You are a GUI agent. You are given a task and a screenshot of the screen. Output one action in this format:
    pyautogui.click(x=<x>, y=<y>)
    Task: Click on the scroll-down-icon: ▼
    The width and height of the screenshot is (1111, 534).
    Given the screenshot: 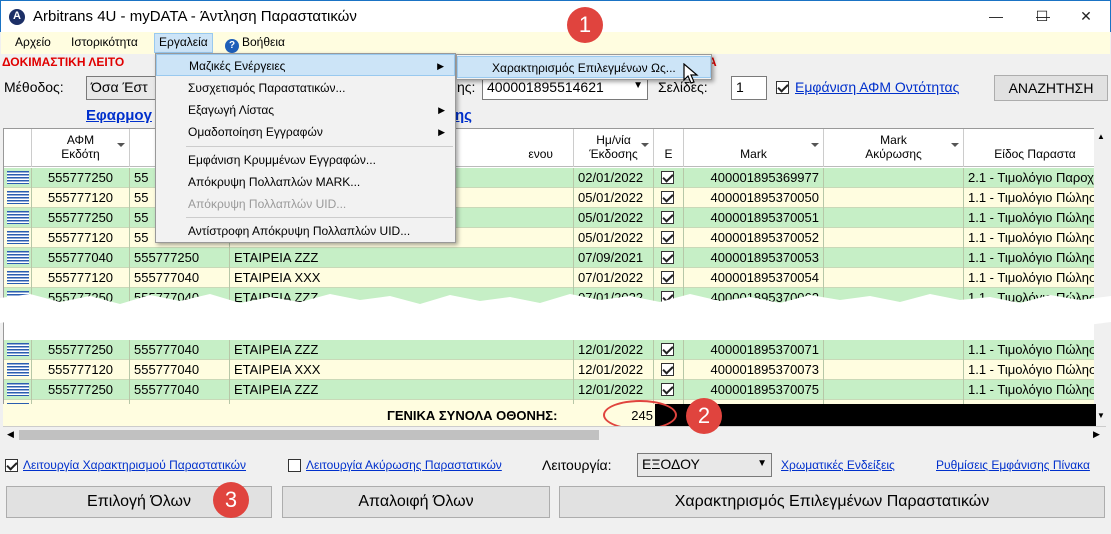 What is the action you would take?
    pyautogui.click(x=1101, y=415)
    